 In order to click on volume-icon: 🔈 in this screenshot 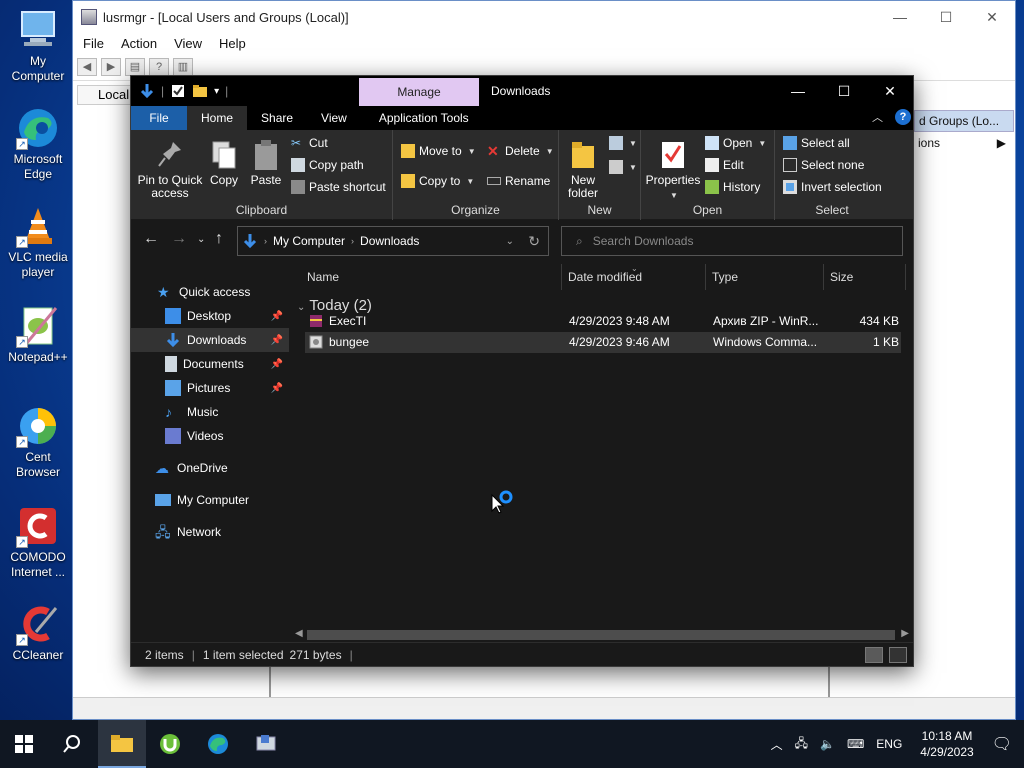, I will do `click(827, 744)`.